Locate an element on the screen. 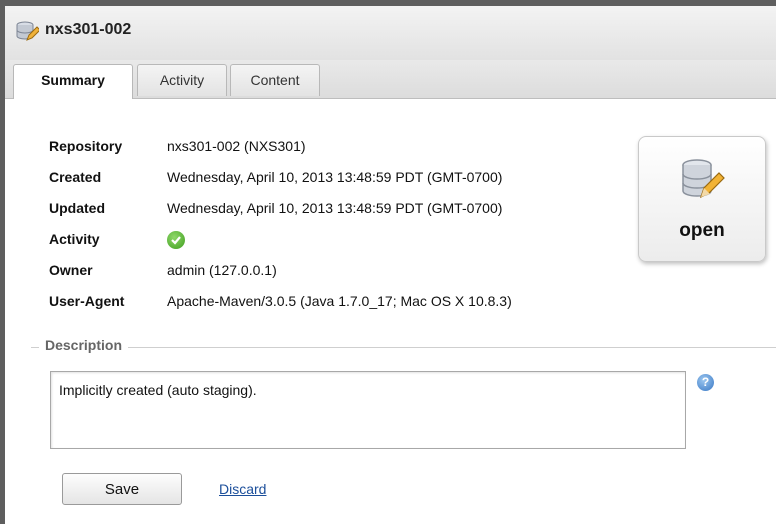 This screenshot has height=524, width=776. open-status-label: open is located at coordinates (702, 230).